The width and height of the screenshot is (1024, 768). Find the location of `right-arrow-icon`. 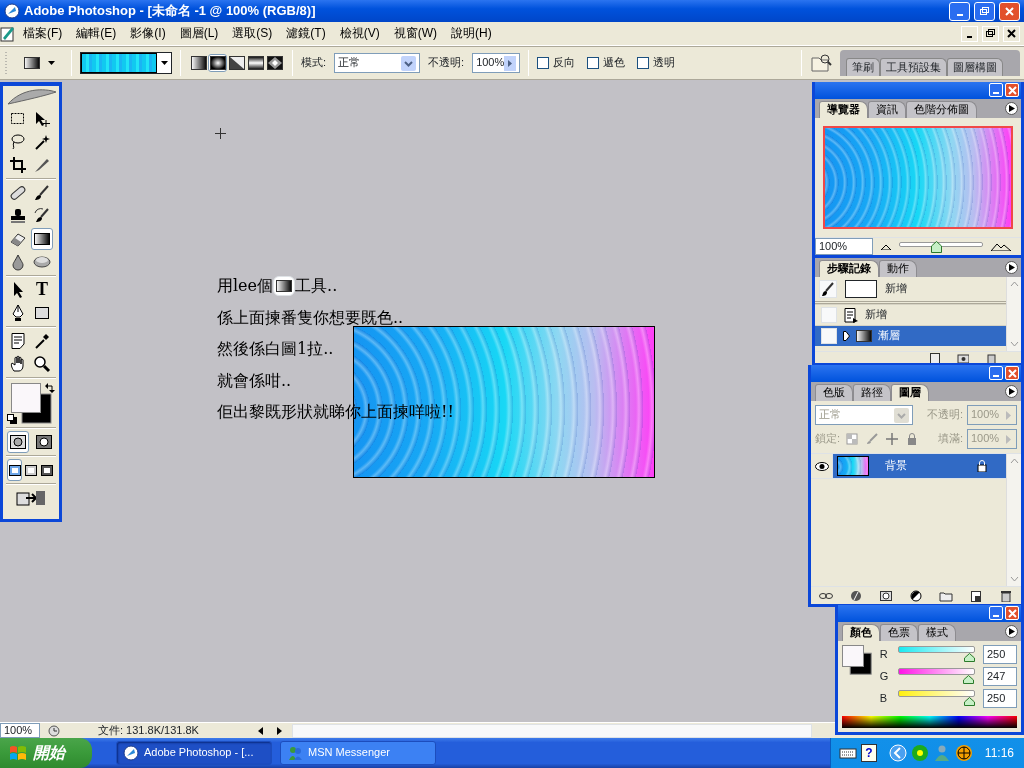

right-arrow-icon is located at coordinates (279, 730).